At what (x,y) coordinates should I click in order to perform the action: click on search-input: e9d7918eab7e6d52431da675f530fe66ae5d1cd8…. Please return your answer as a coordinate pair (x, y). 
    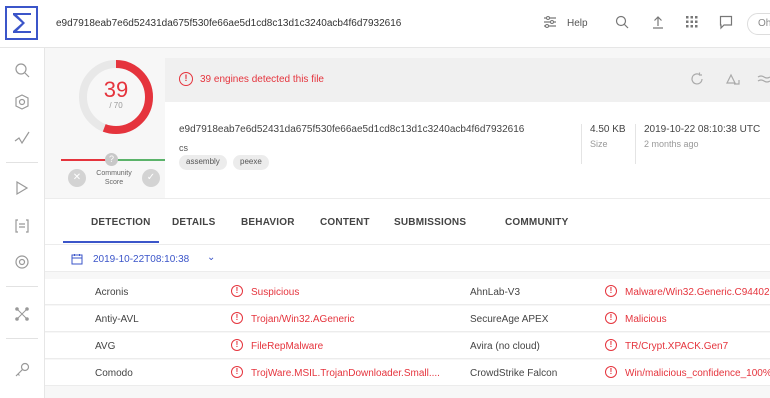
    Looking at the image, I should click on (228, 23).